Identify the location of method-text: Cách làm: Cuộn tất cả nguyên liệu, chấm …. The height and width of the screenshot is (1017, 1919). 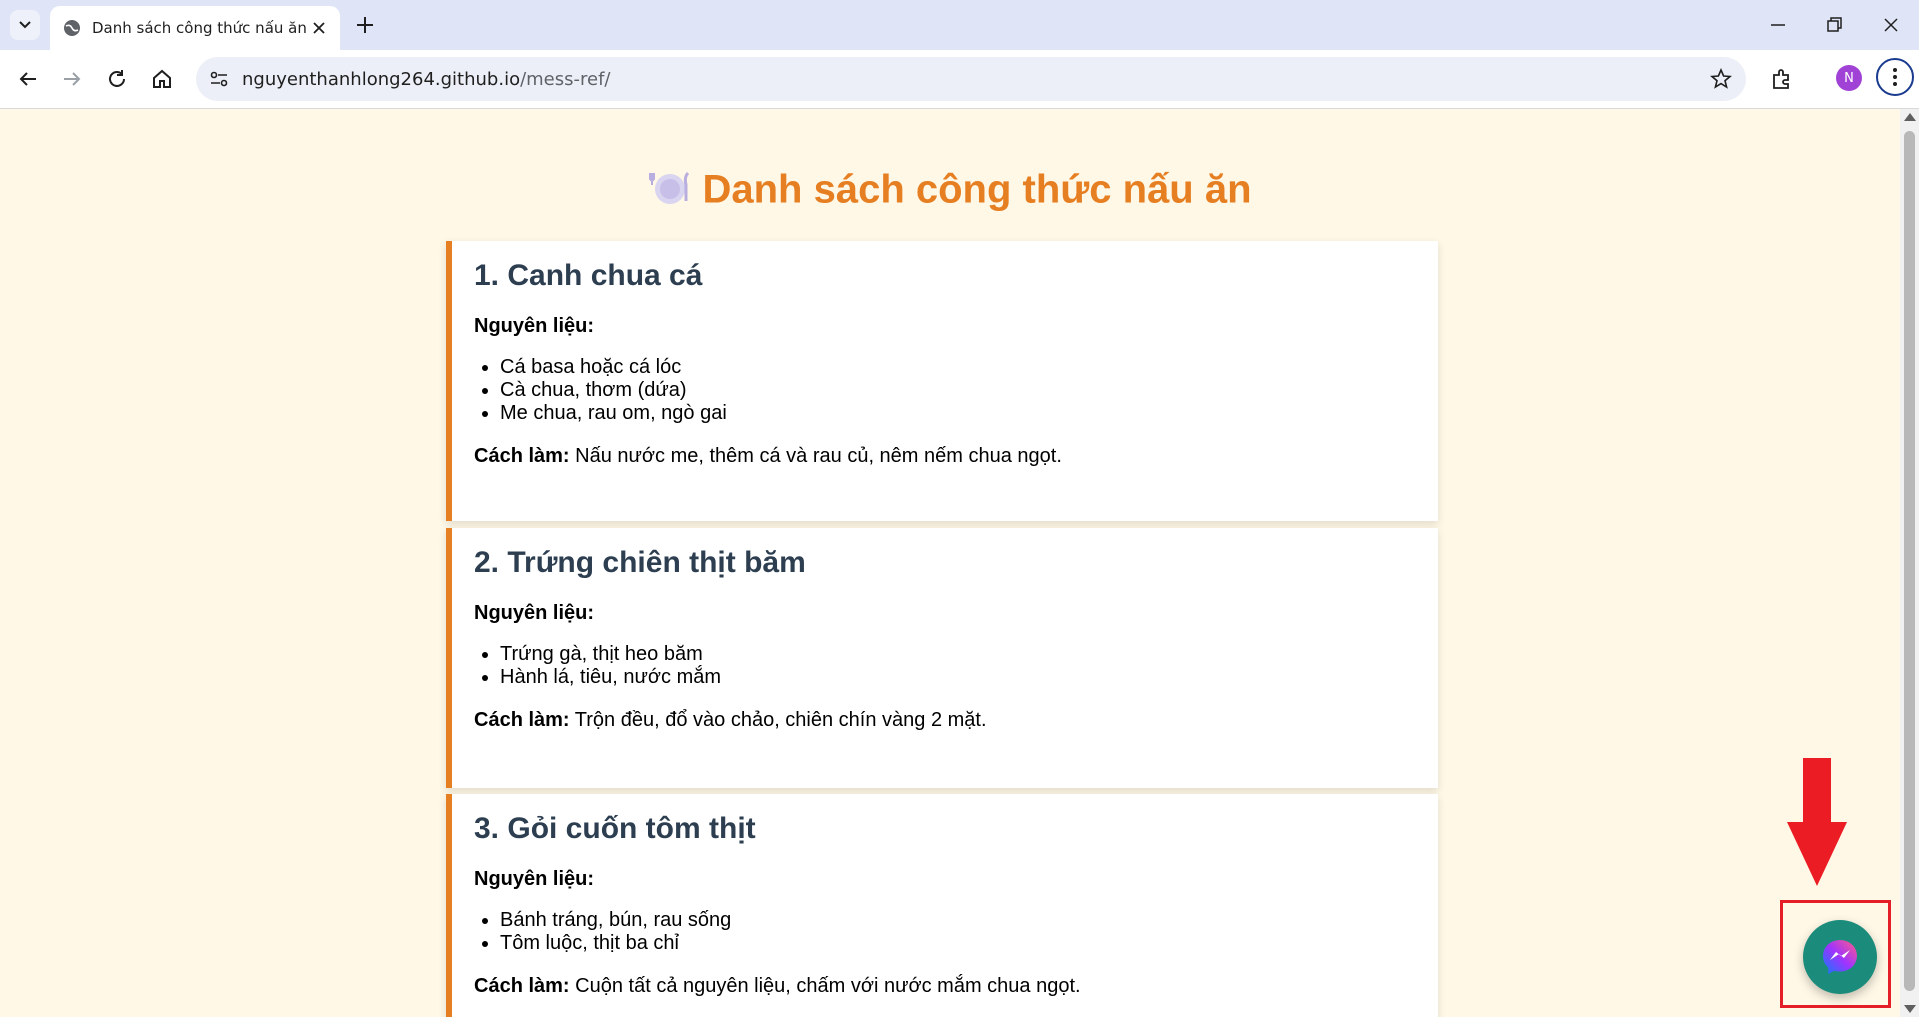
(945, 986).